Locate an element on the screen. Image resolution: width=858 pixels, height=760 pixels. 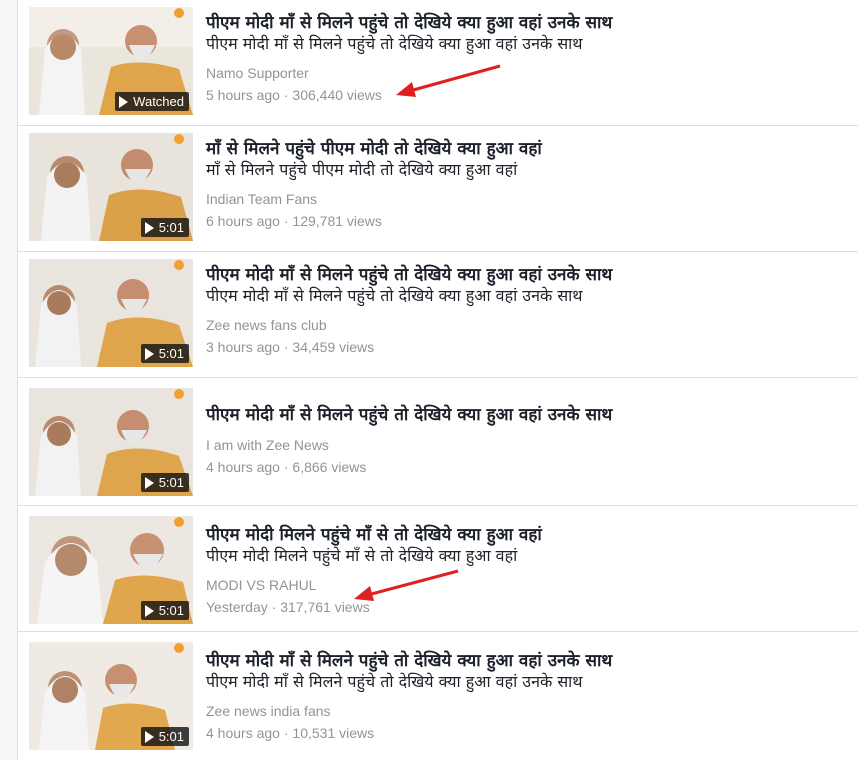
channel-name: Namo Supporter is located at coordinates (526, 73).